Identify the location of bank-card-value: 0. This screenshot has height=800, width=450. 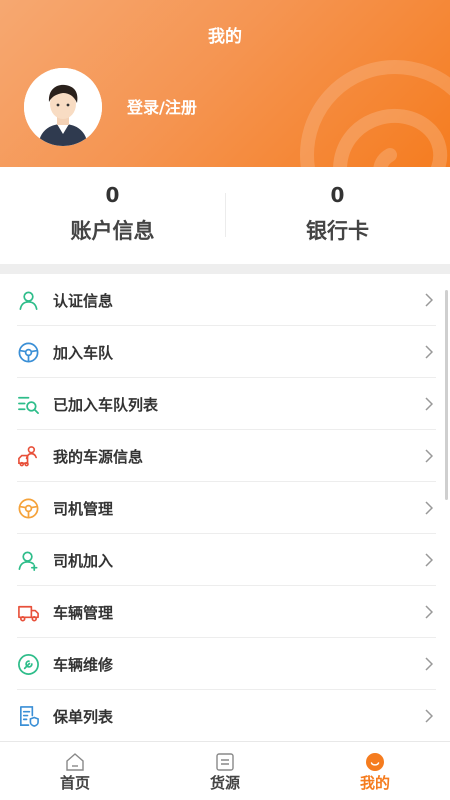
(337, 195).